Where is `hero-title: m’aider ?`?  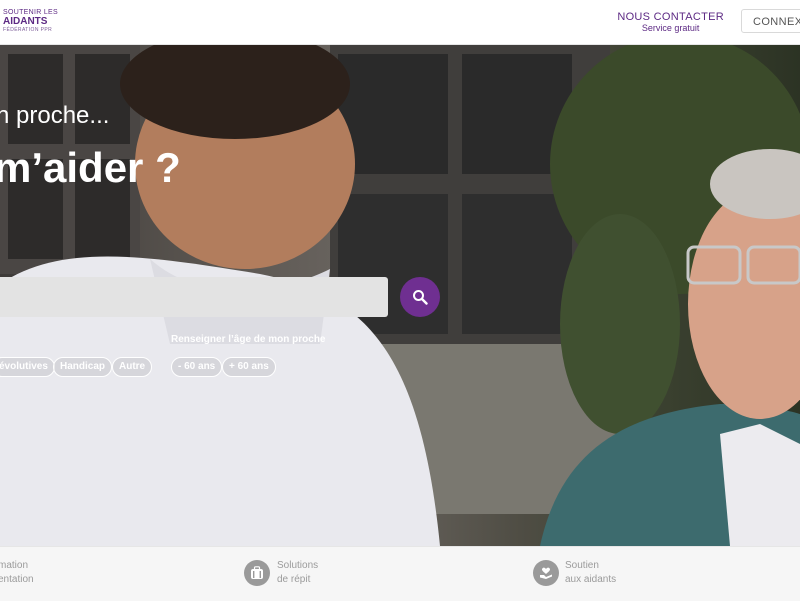 hero-title: m’aider ? is located at coordinates (90, 167).